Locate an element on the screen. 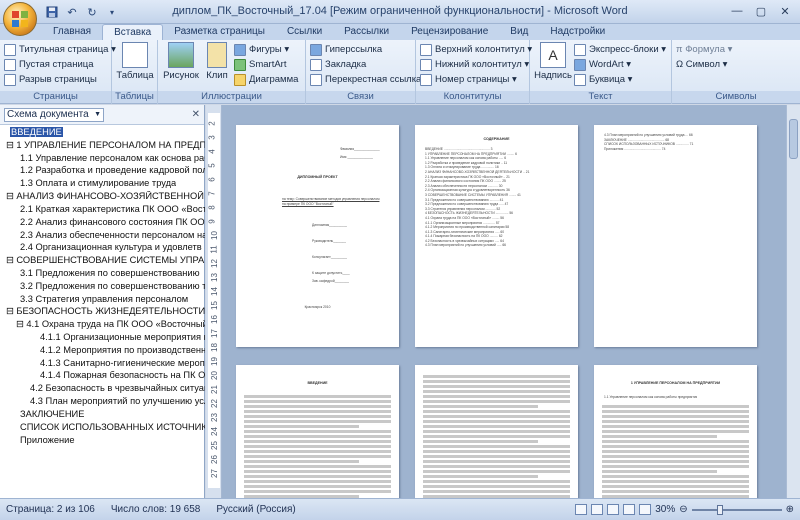  document-map-item: 4.3 План мероприятий по улучшению услов is located at coordinates (102, 402).